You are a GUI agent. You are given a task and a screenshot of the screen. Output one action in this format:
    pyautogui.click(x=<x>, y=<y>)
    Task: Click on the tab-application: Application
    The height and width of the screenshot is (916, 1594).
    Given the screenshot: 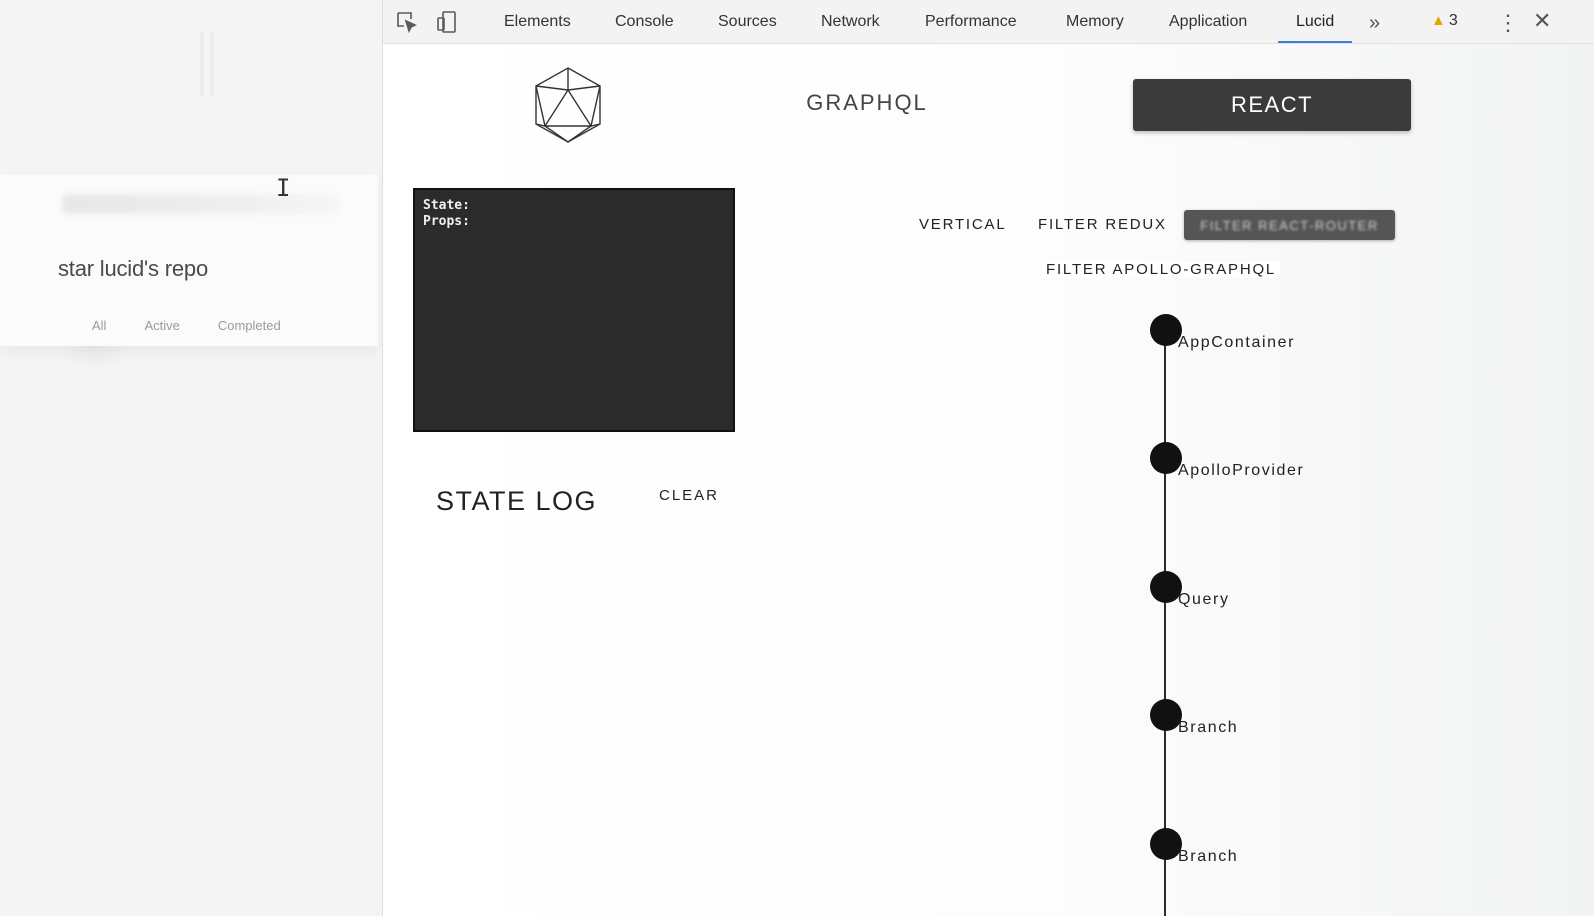 What is the action you would take?
    pyautogui.click(x=1208, y=22)
    